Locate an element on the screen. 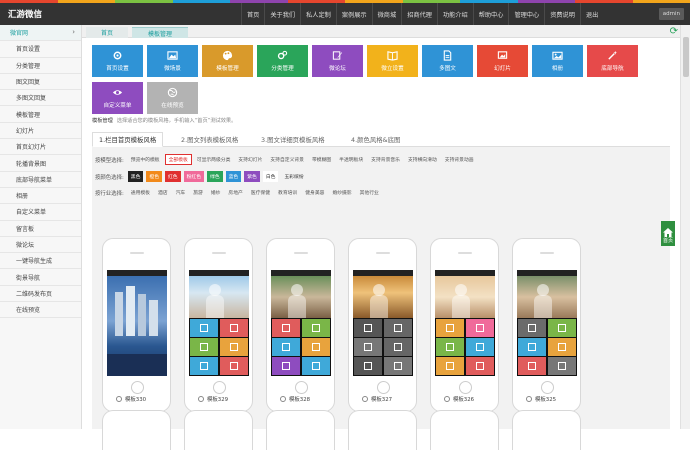 This screenshot has width=690, height=450. sidebar-item: 在线预览 is located at coordinates (40, 310).